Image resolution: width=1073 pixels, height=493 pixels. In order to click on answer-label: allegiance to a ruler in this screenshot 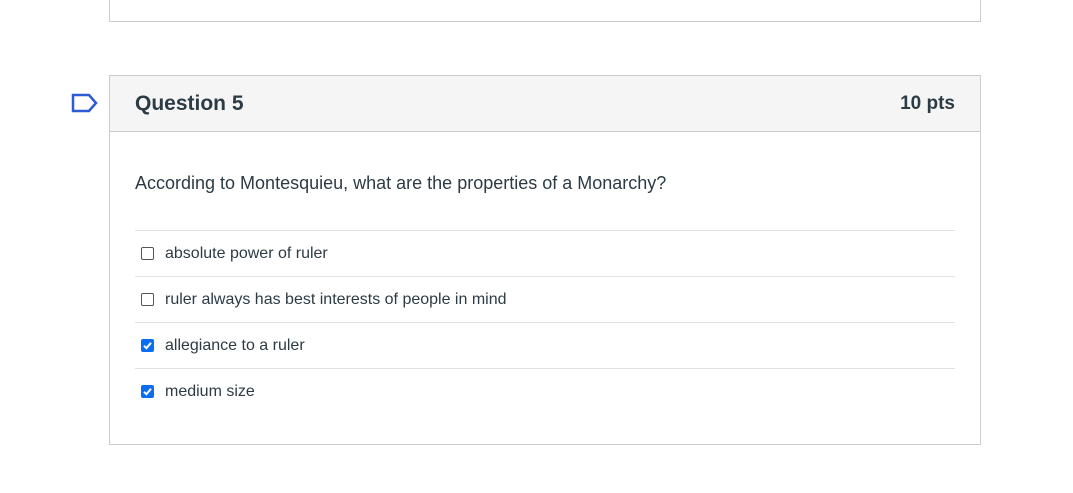, I will do `click(235, 346)`.